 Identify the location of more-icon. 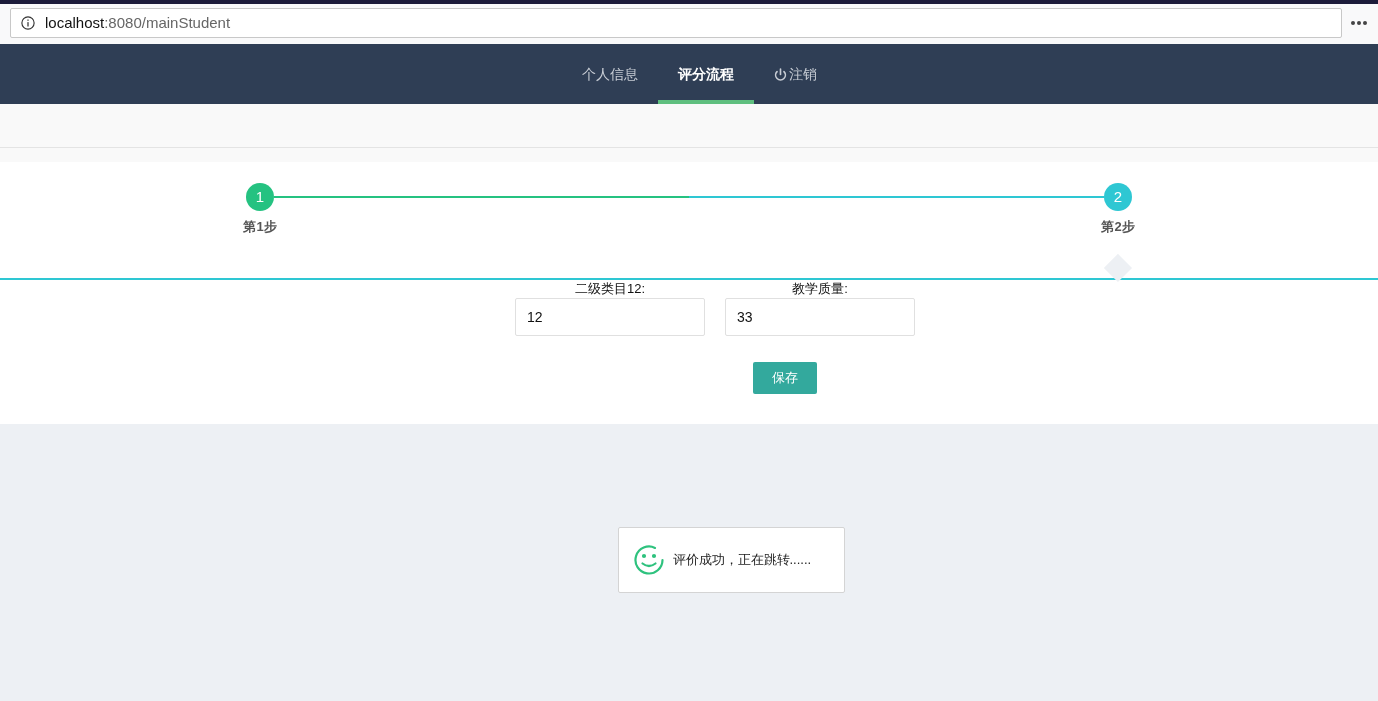
(1359, 23).